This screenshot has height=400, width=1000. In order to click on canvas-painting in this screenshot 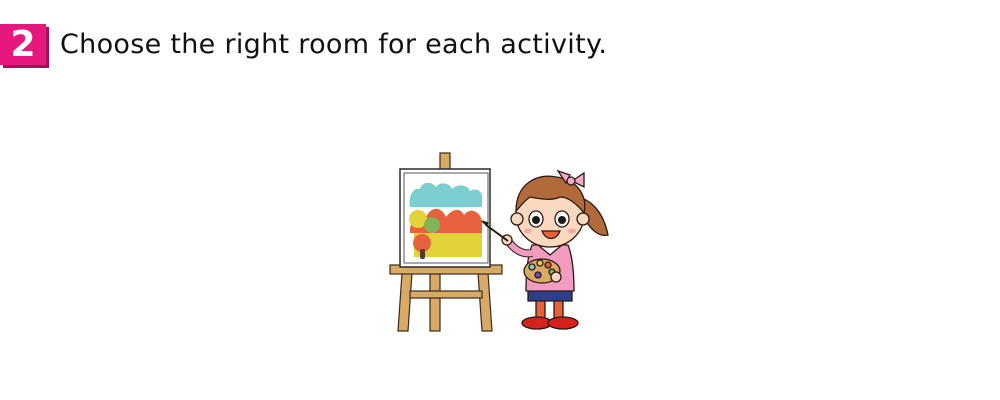, I will do `click(445, 218)`.